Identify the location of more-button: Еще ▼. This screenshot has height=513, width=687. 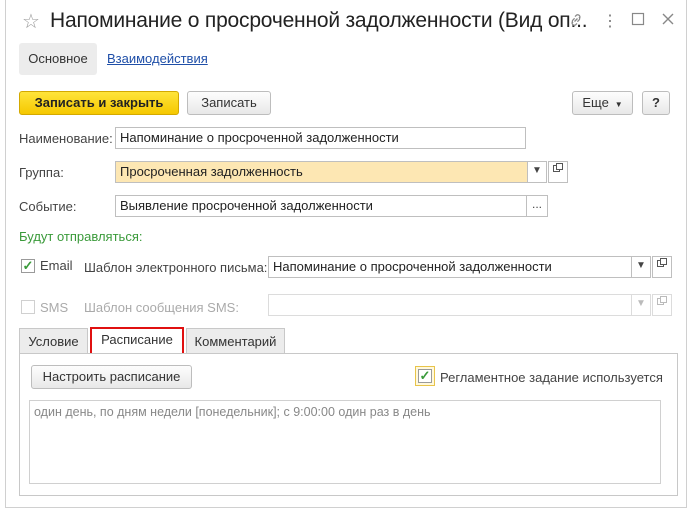
(602, 103).